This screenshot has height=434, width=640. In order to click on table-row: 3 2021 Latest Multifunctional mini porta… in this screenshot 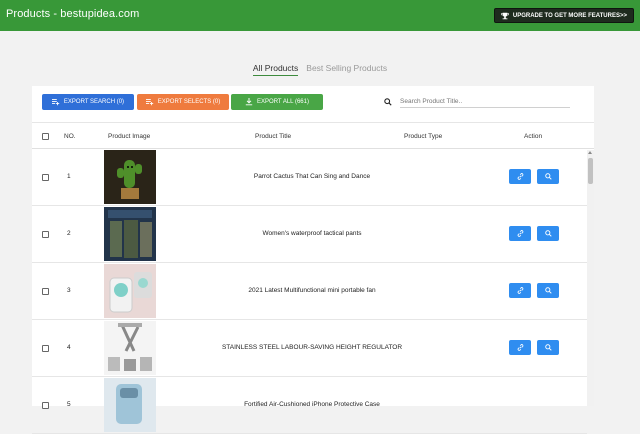, I will do `click(309, 291)`.